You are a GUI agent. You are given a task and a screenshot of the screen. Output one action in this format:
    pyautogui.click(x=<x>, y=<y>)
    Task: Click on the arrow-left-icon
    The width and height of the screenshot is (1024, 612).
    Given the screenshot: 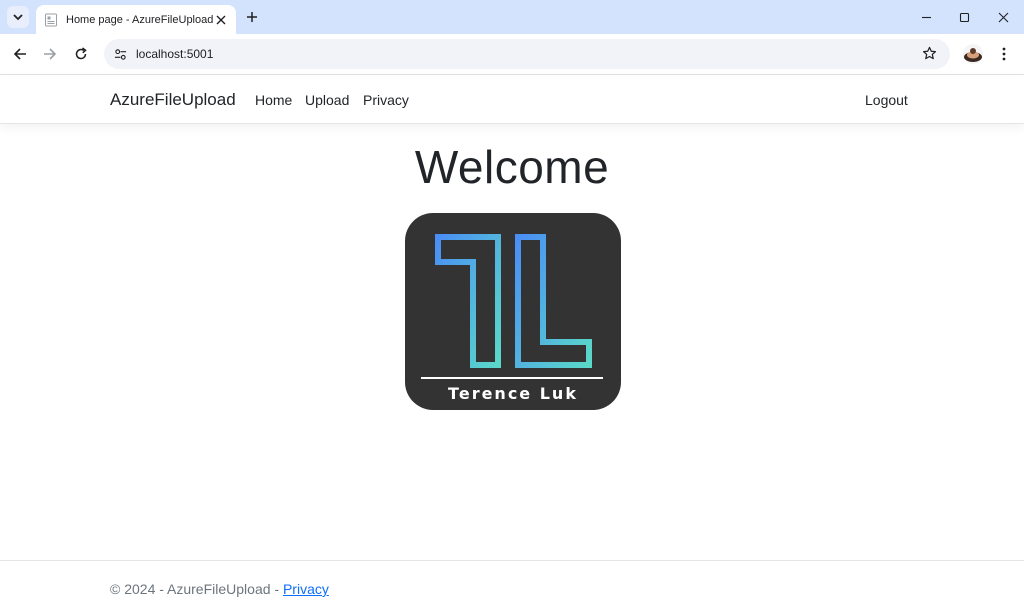 What is the action you would take?
    pyautogui.click(x=19, y=54)
    